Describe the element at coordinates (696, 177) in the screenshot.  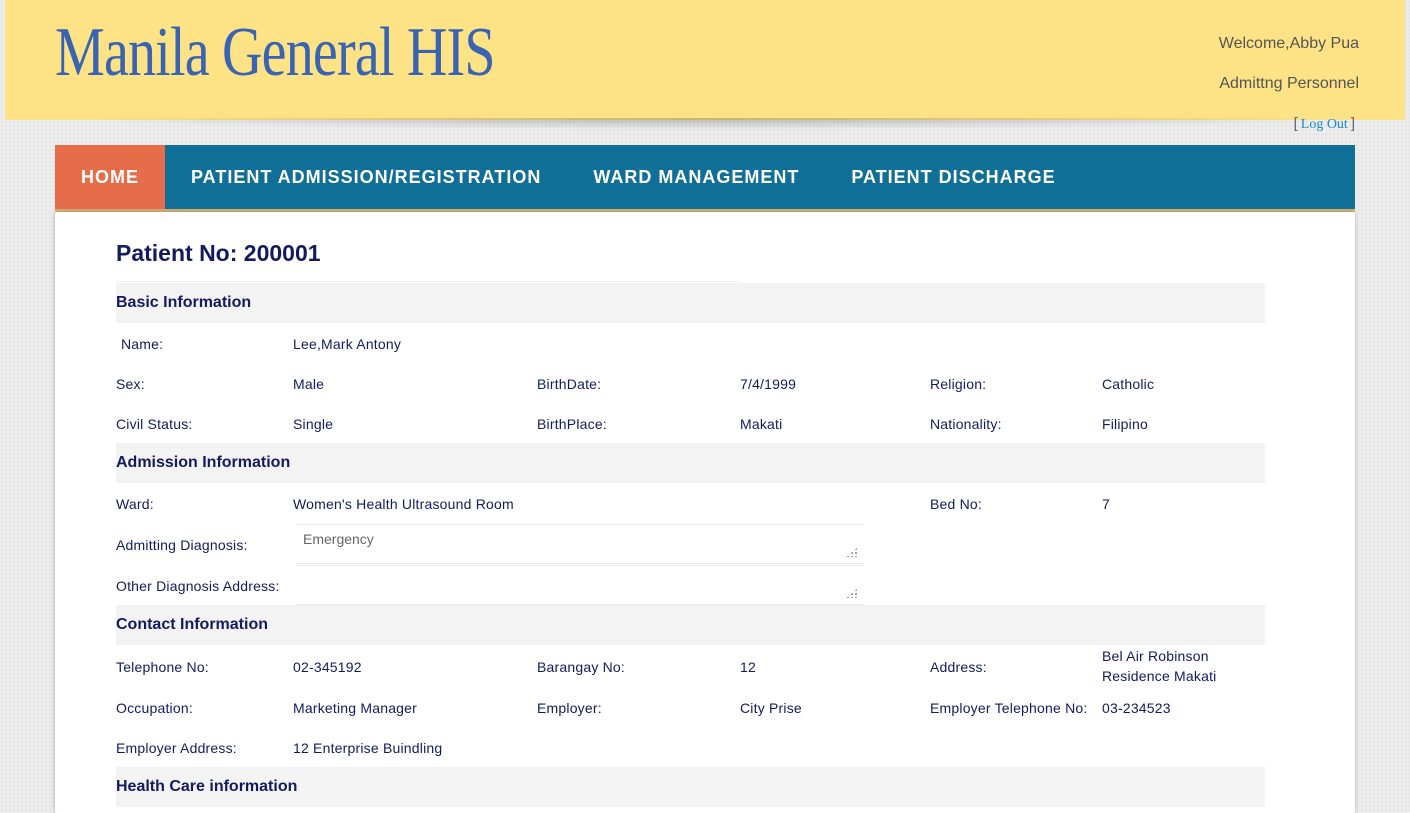
I see `nav-ward-management: WARD MANAGEMENT` at that location.